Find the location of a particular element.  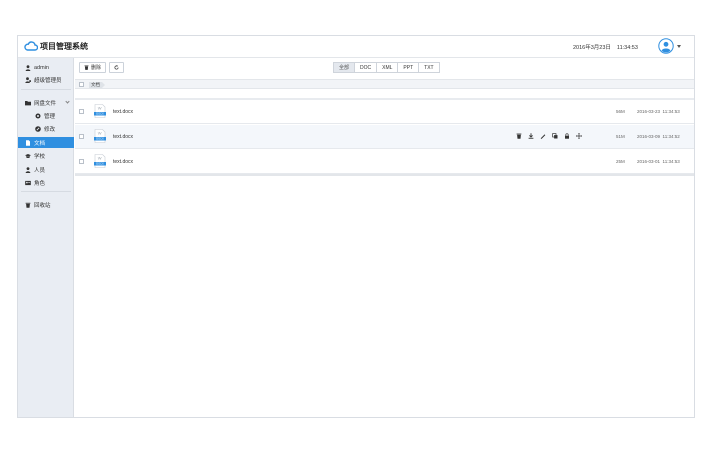

sidebar-item-label: 网盘文件 is located at coordinates (45, 103).